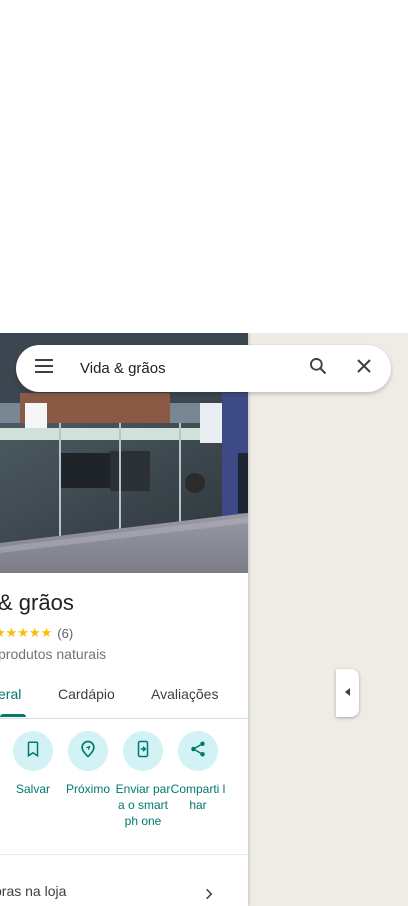 This screenshot has width=408, height=906. Describe the element at coordinates (124, 854) in the screenshot. I see `section-divider` at that location.